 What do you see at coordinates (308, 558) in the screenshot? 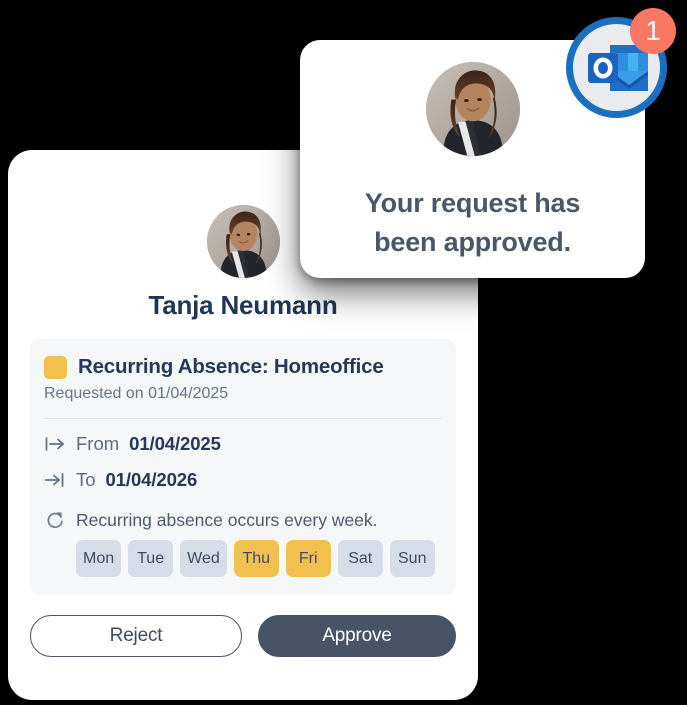
I see `day-chip-fri: Fri` at bounding box center [308, 558].